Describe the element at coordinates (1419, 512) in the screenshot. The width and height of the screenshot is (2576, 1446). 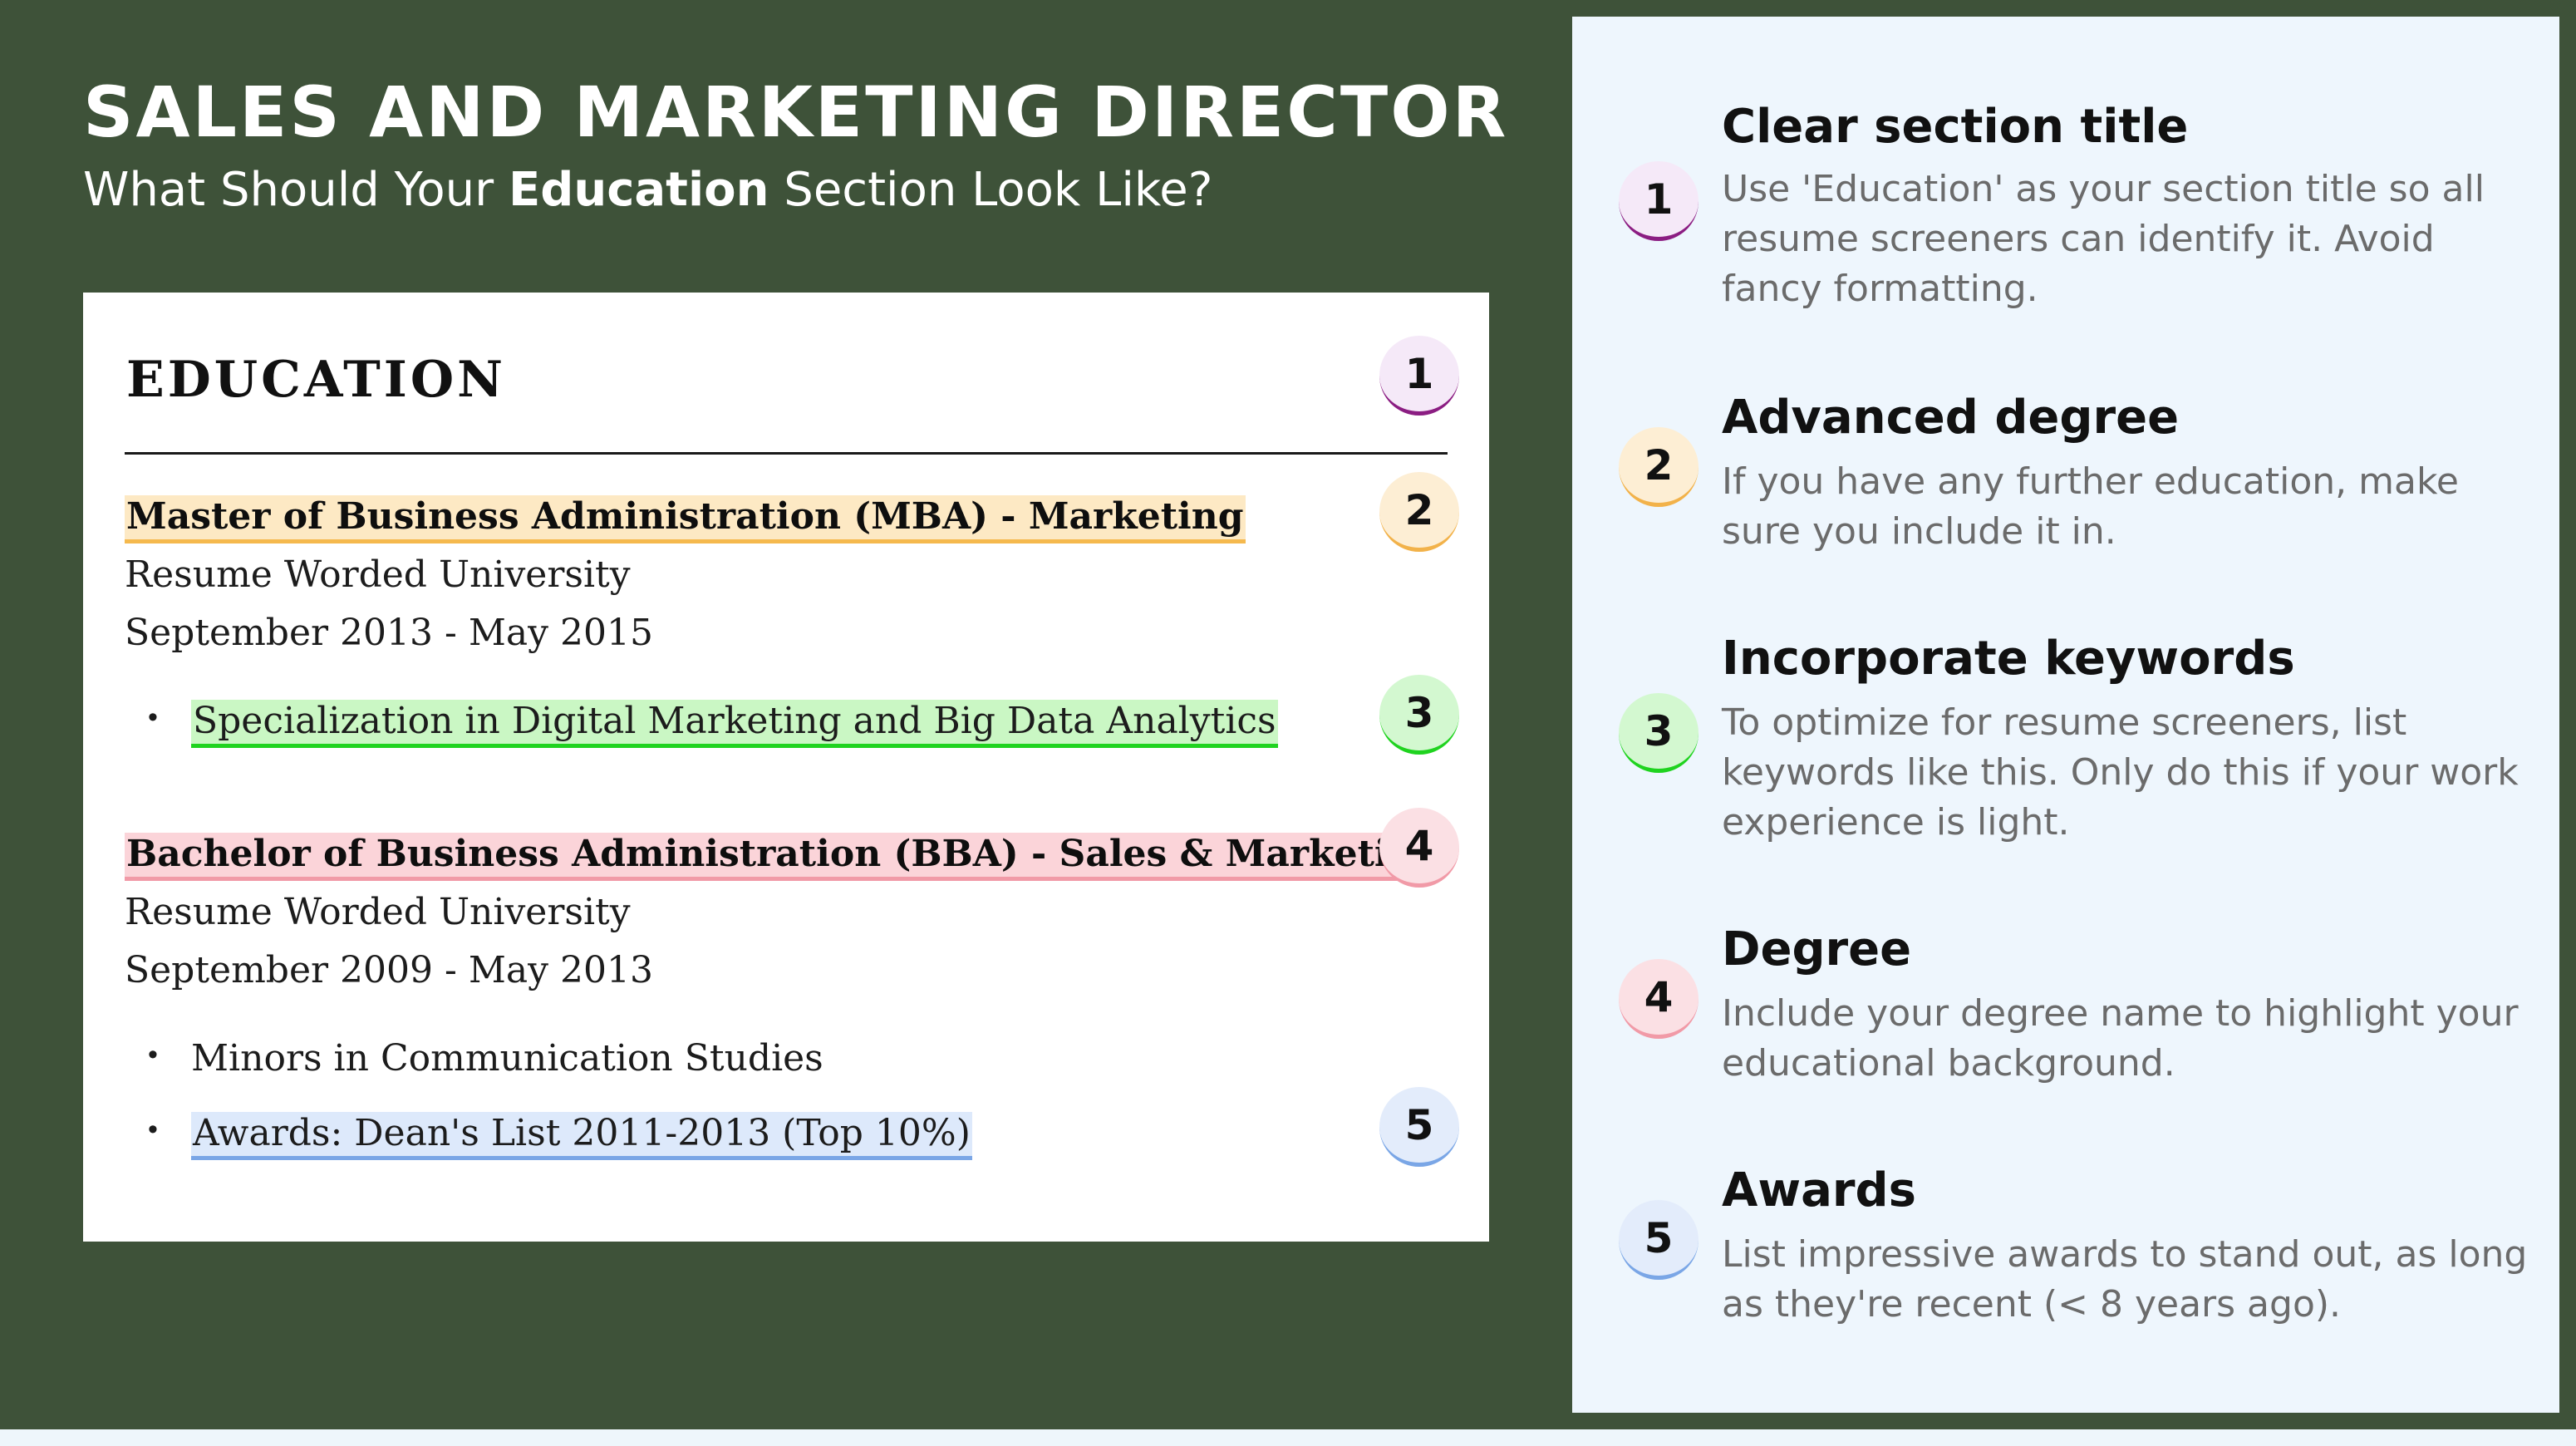
I see `badge-2-callout: 2` at that location.